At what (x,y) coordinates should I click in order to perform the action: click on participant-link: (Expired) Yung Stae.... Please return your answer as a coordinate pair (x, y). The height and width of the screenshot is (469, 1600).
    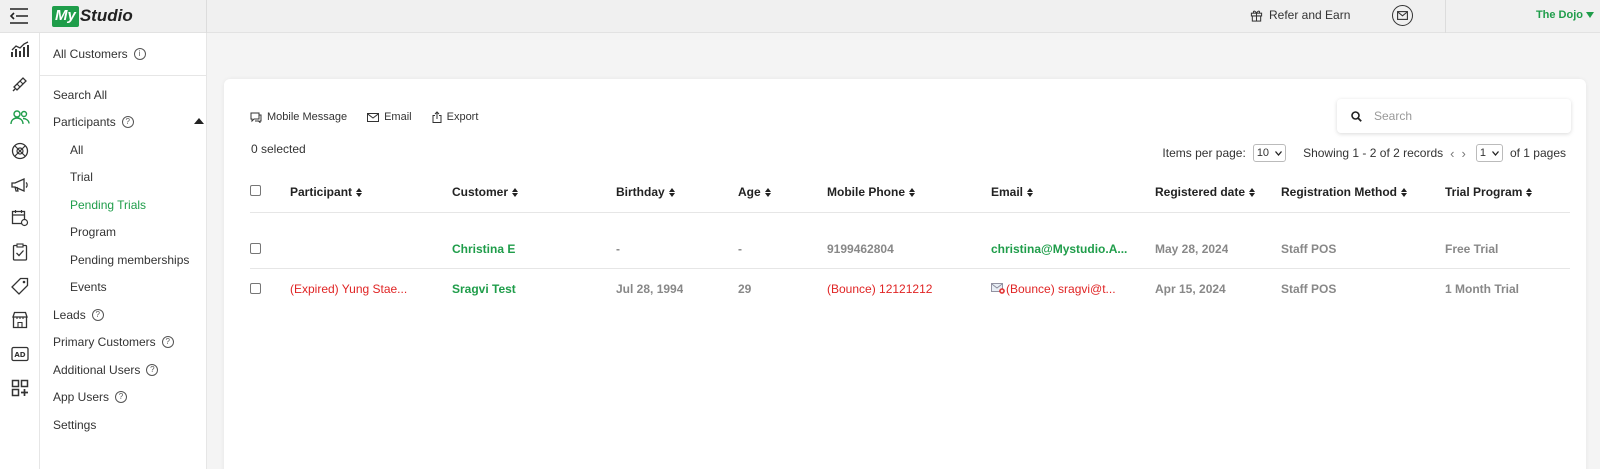
    Looking at the image, I should click on (365, 289).